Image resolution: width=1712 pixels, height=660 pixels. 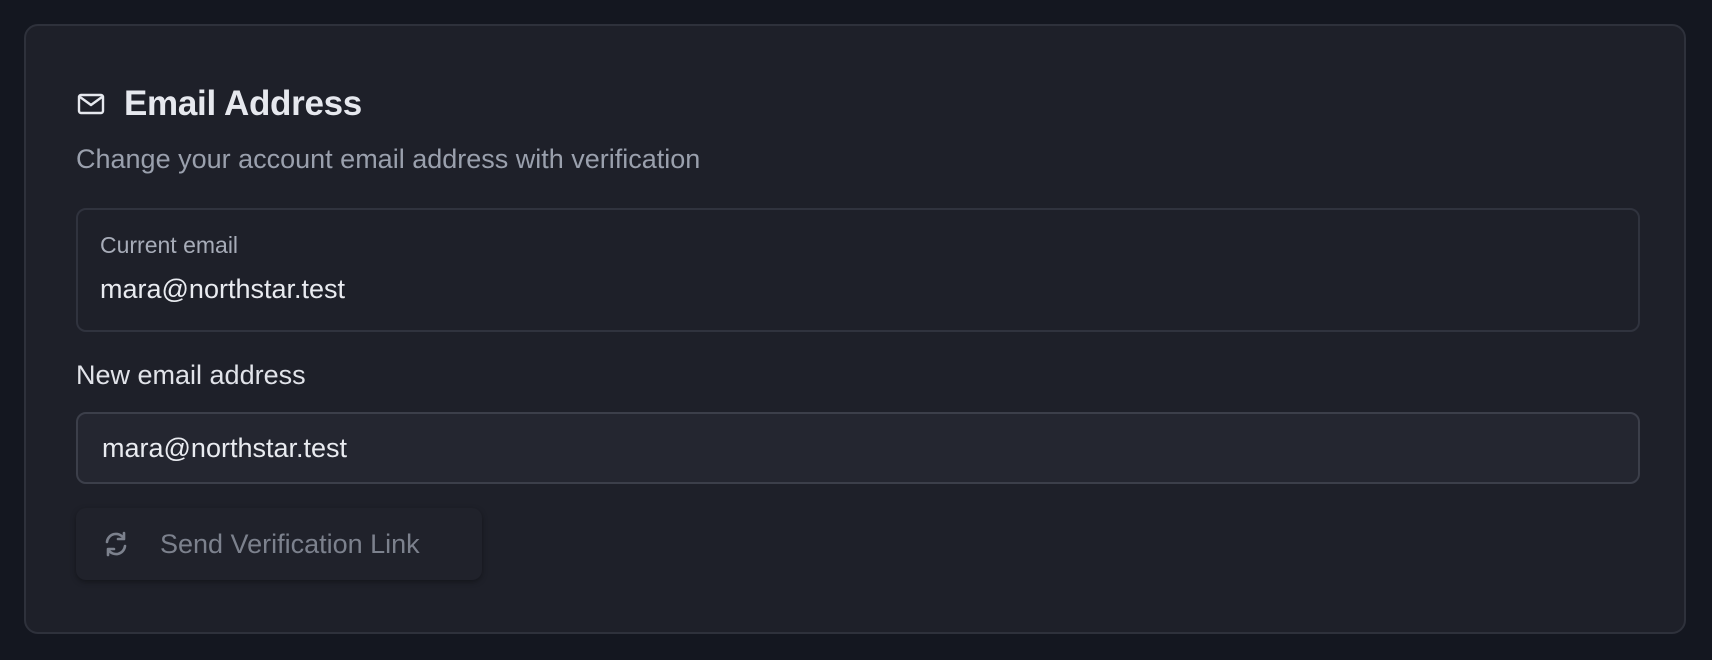 I want to click on send-verification-link-button: Send Verification Link, so click(x=279, y=544).